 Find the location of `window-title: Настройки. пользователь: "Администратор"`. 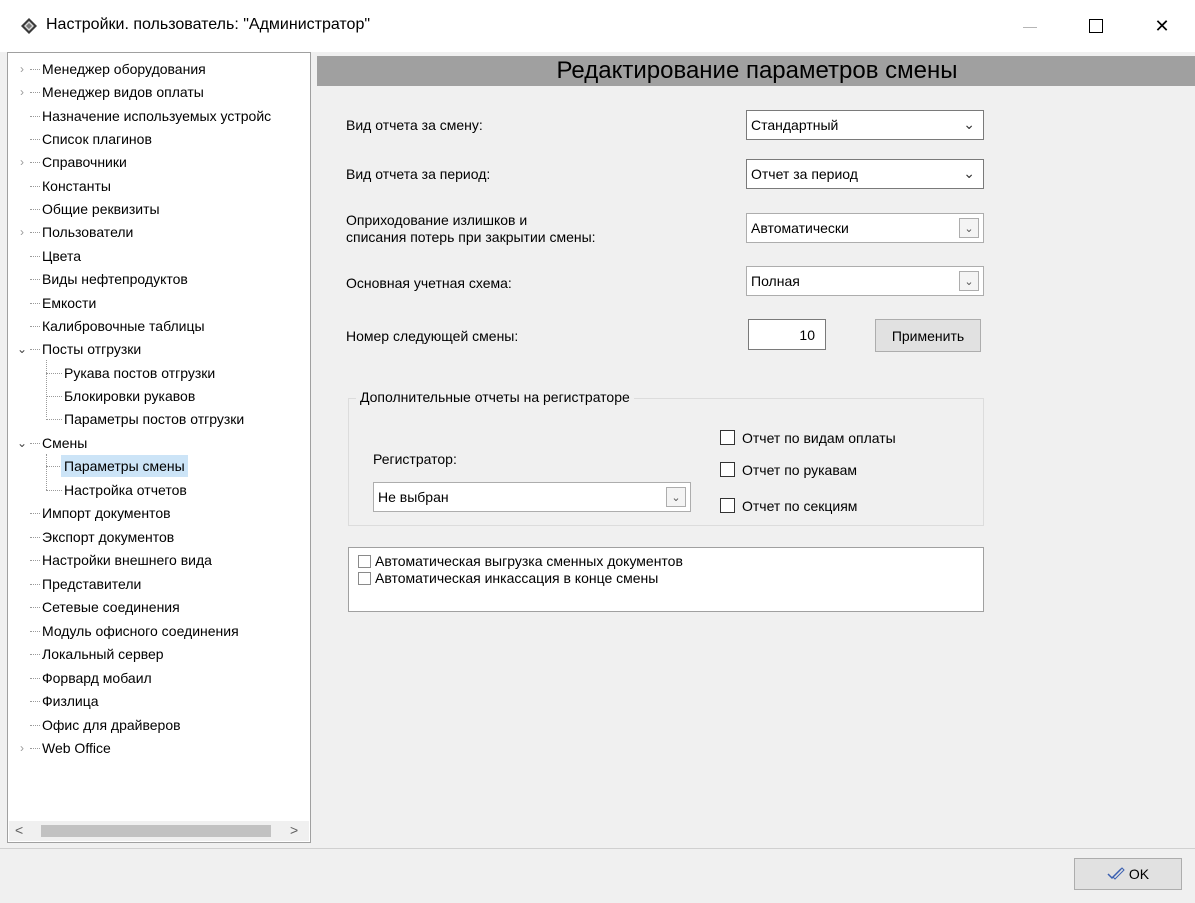

window-title: Настройки. пользователь: "Администратор" is located at coordinates (208, 24).